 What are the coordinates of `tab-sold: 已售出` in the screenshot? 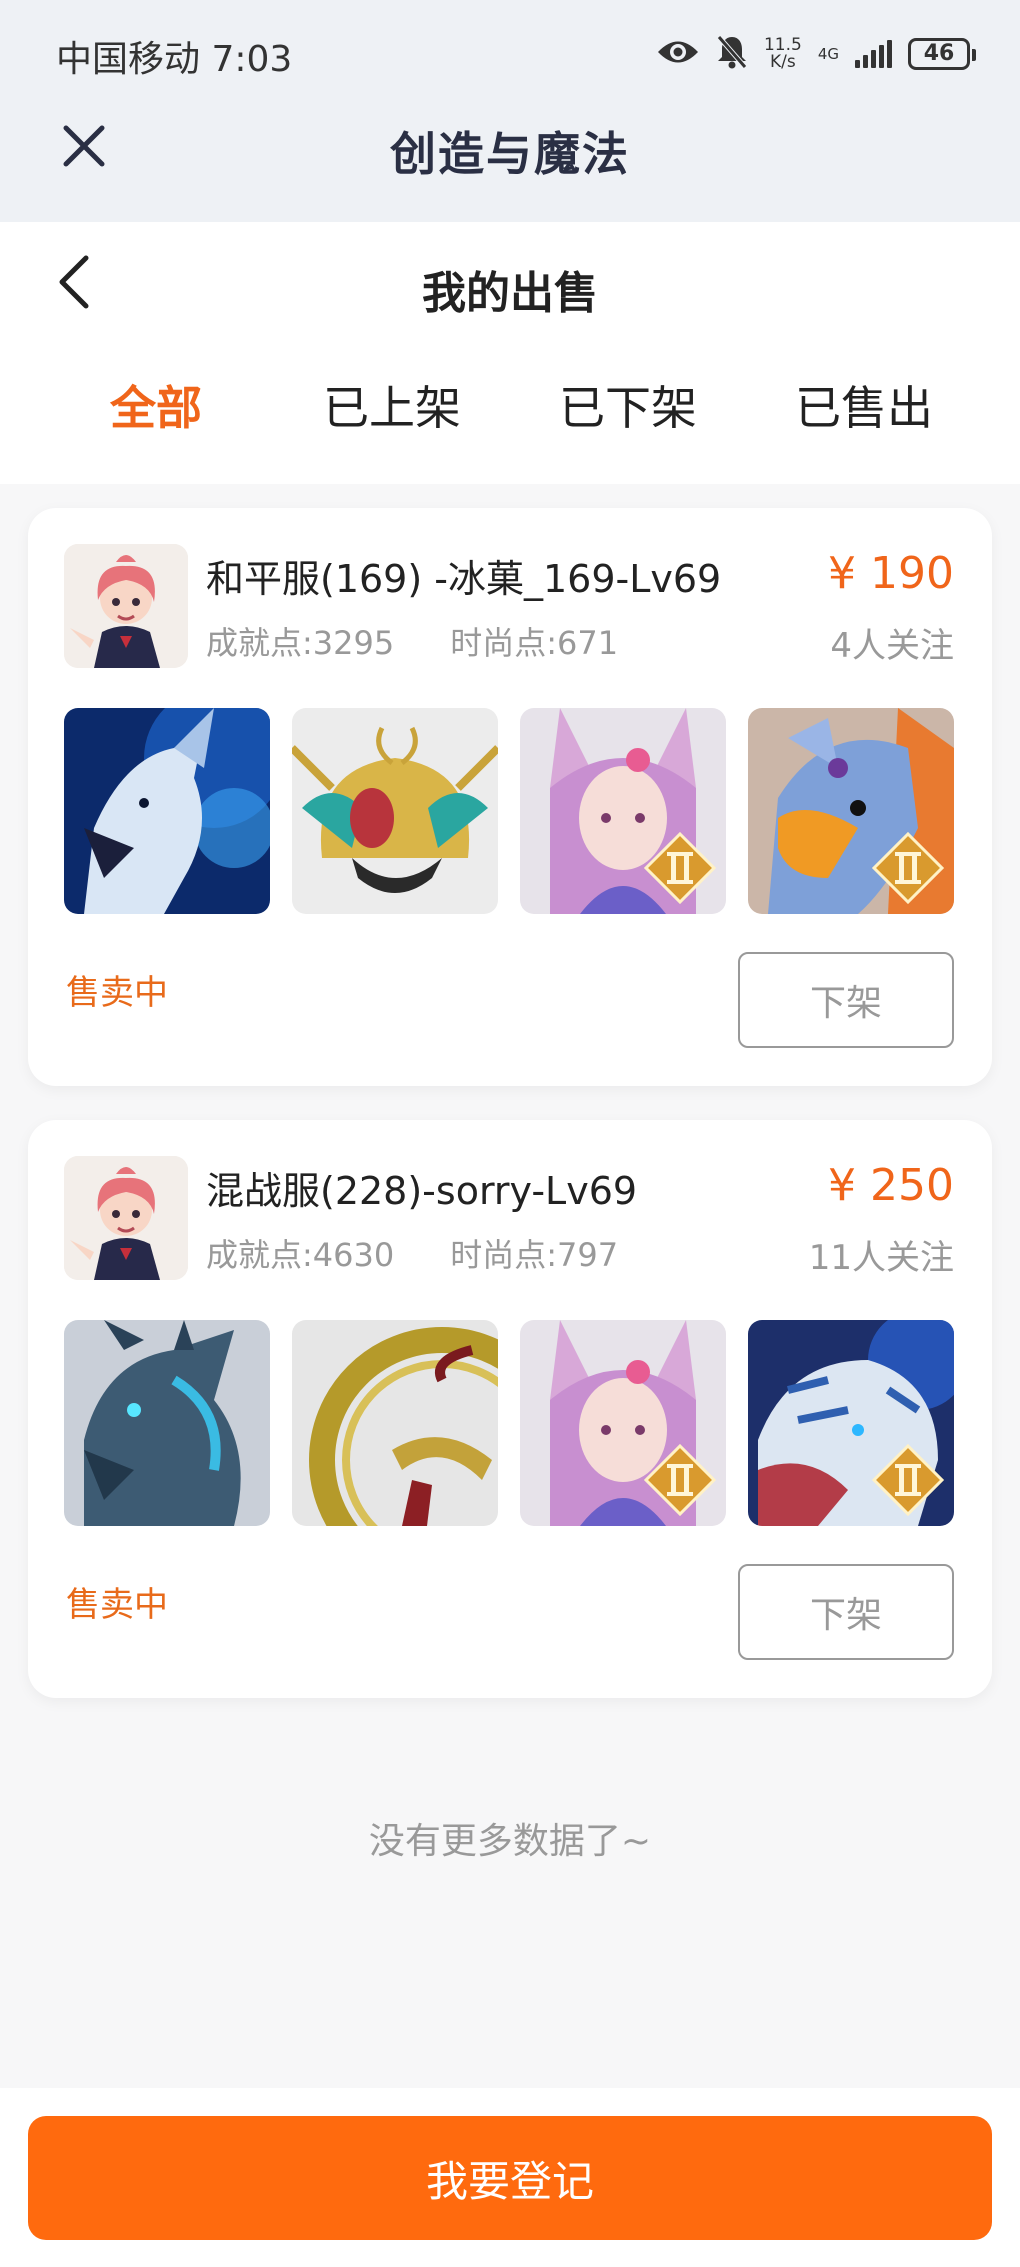 It's located at (864, 405).